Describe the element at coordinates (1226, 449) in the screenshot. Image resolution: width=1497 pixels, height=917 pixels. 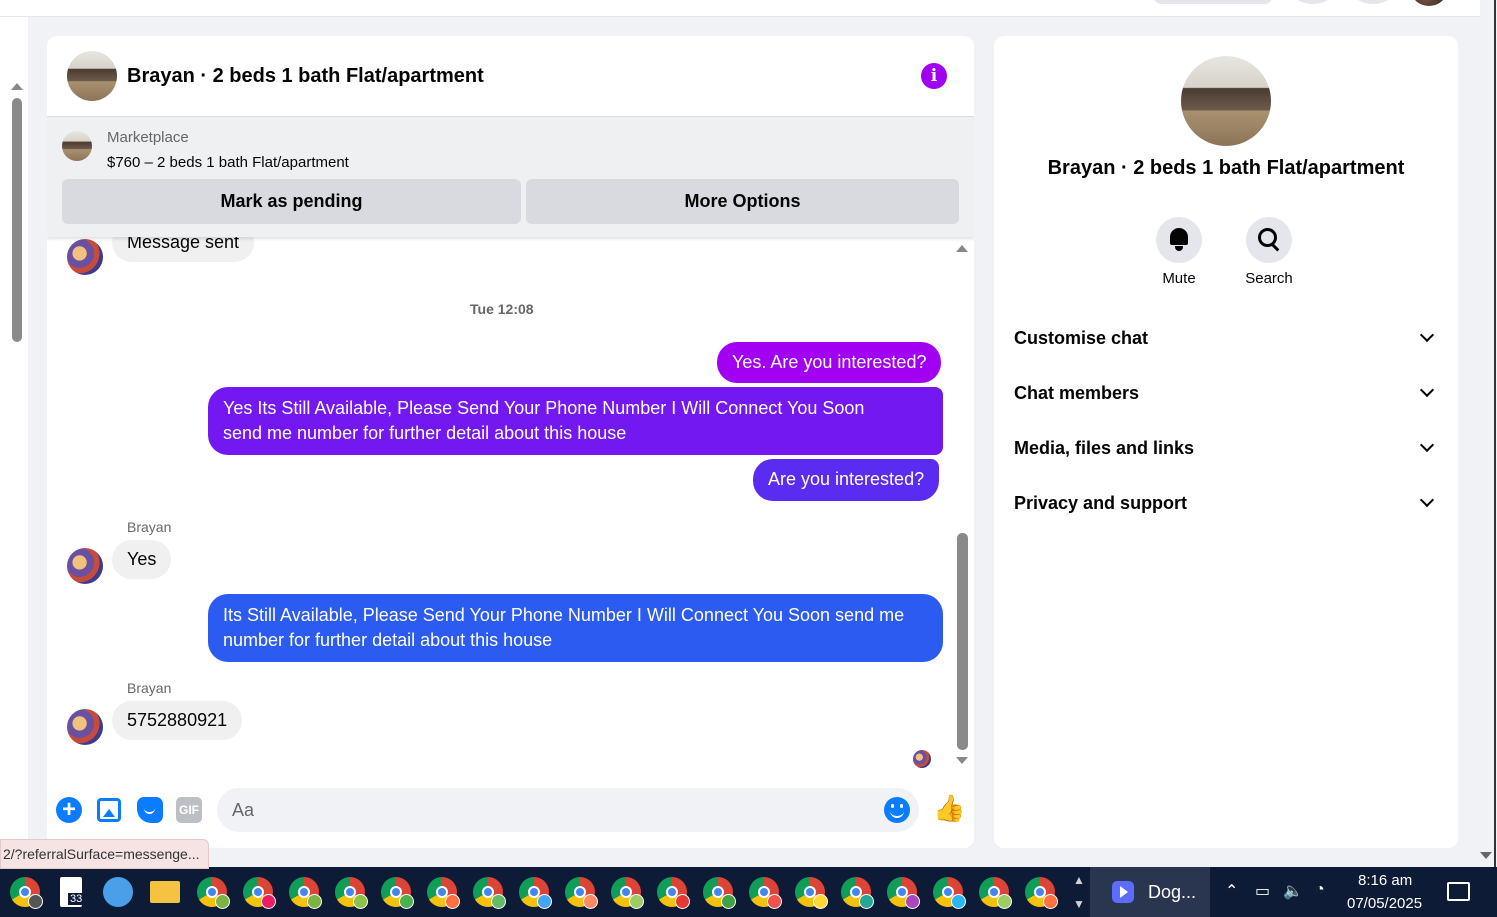
I see `section-media-files-links: Media, files and links` at that location.